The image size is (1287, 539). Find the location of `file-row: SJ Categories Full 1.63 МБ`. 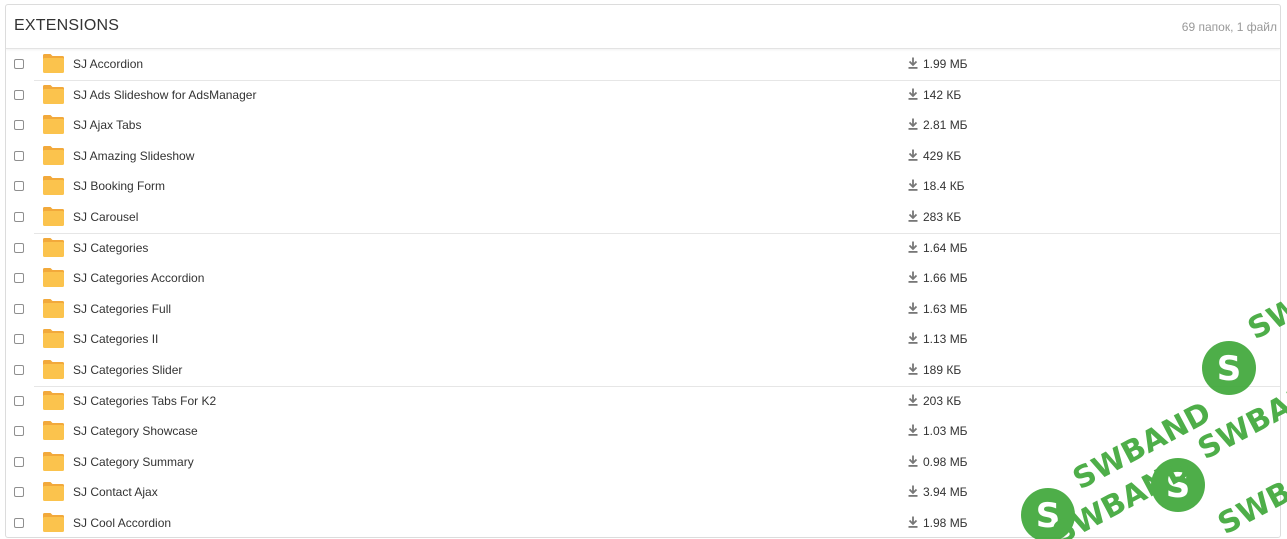

file-row: SJ Categories Full 1.63 МБ is located at coordinates (643, 309).